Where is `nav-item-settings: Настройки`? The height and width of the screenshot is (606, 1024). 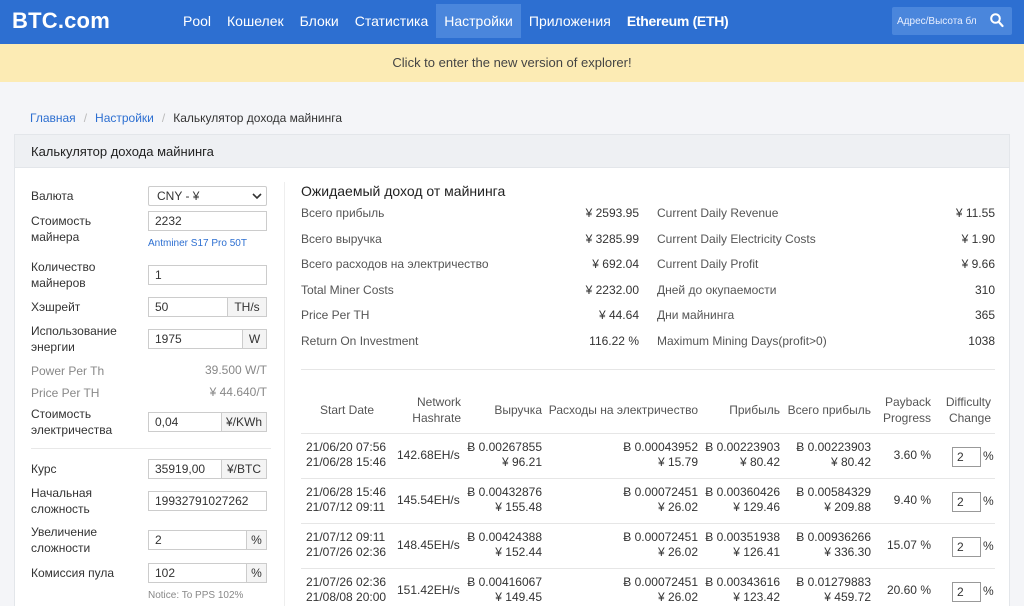 nav-item-settings: Настройки is located at coordinates (478, 21).